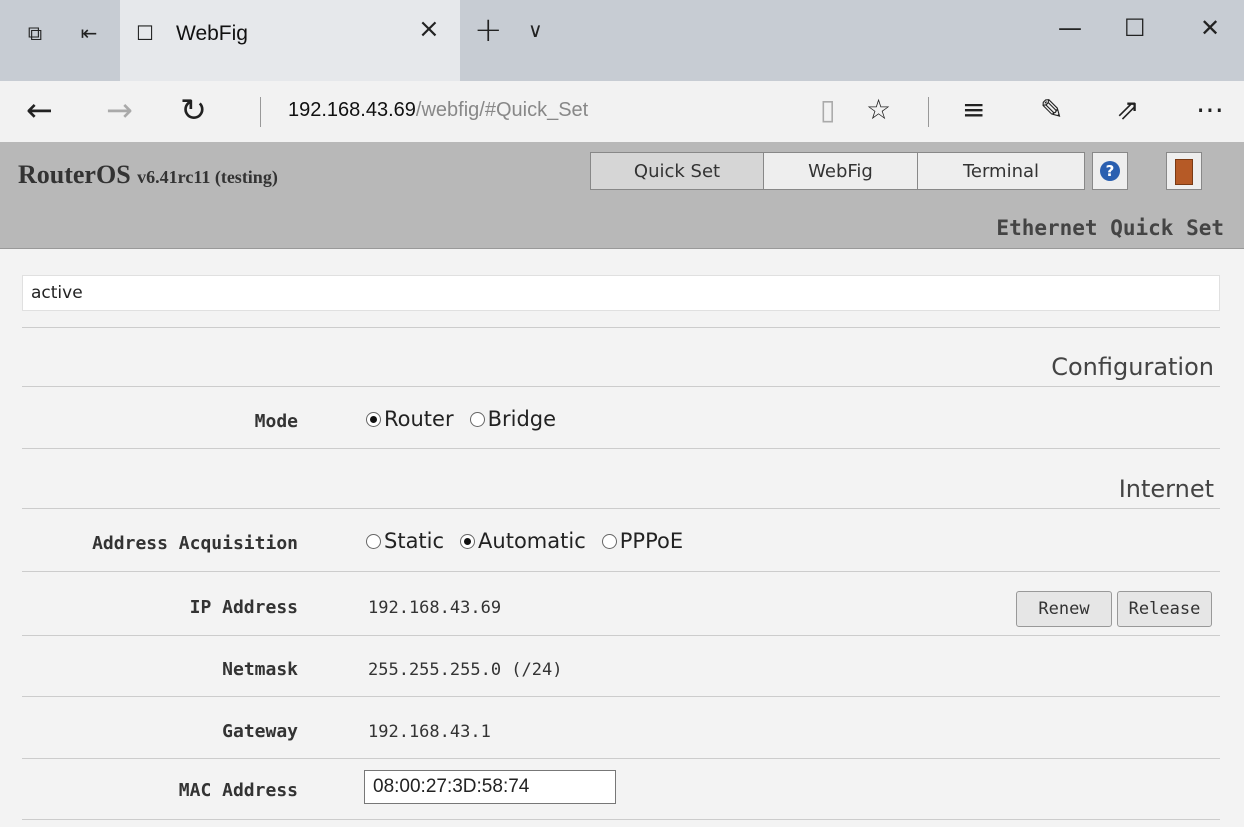  I want to click on mode-label: Mode, so click(276, 421).